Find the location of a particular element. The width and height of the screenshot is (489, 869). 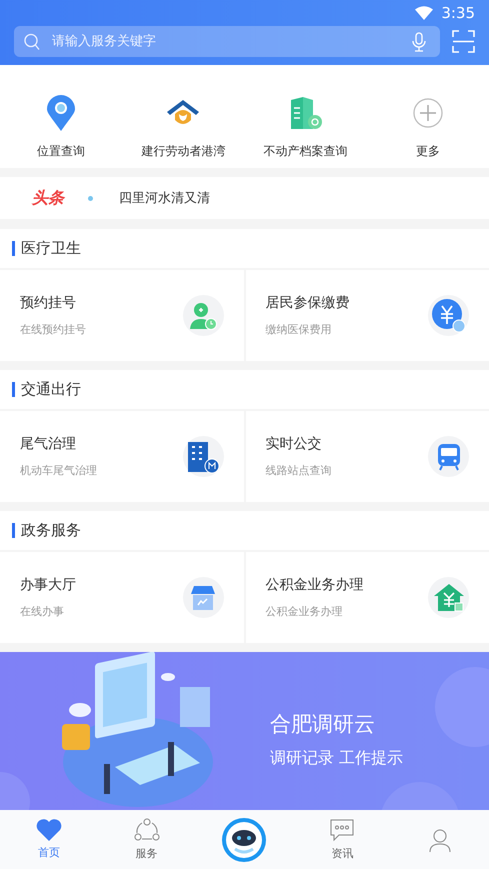

card-subtitle: 在线预约挂号 is located at coordinates (53, 329).